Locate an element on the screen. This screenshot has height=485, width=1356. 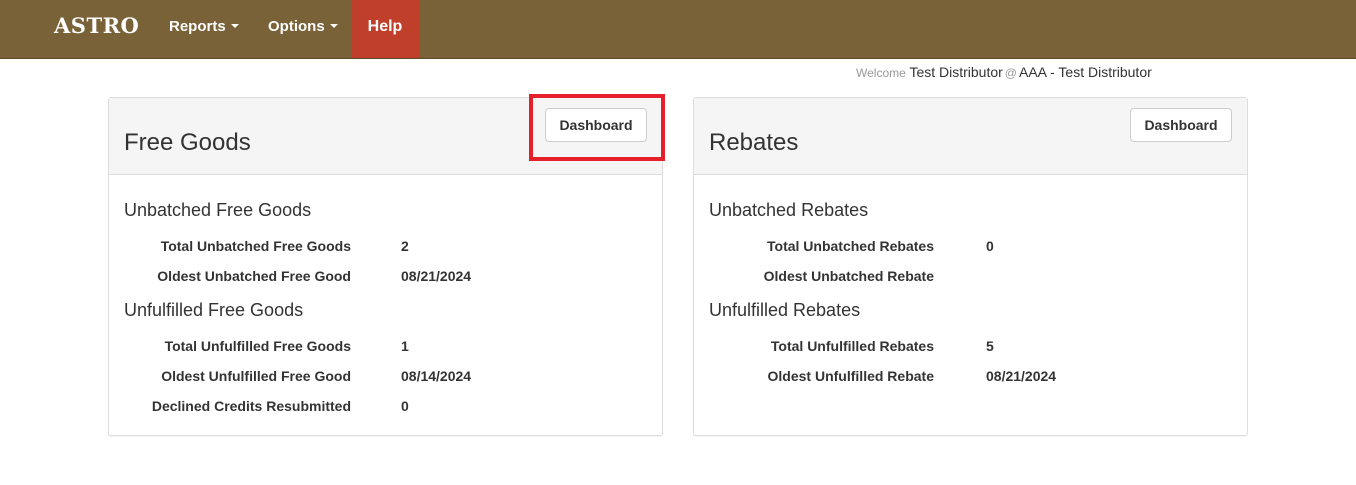
stat-label: Oldest Unfulfilled Free Good is located at coordinates (256, 376).